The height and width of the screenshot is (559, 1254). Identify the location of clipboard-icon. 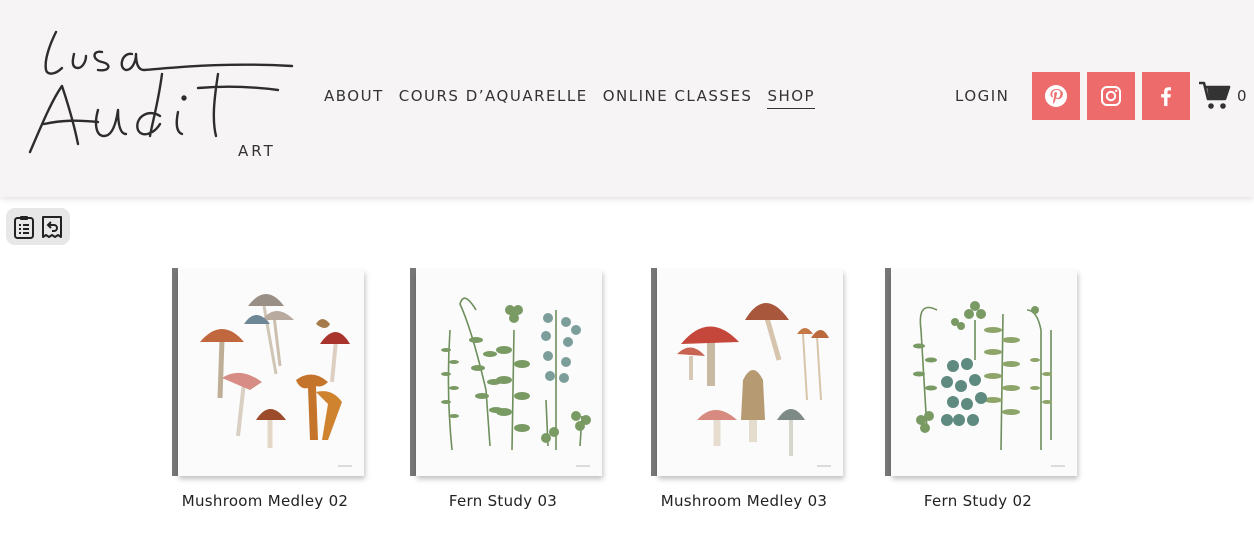
(24, 227).